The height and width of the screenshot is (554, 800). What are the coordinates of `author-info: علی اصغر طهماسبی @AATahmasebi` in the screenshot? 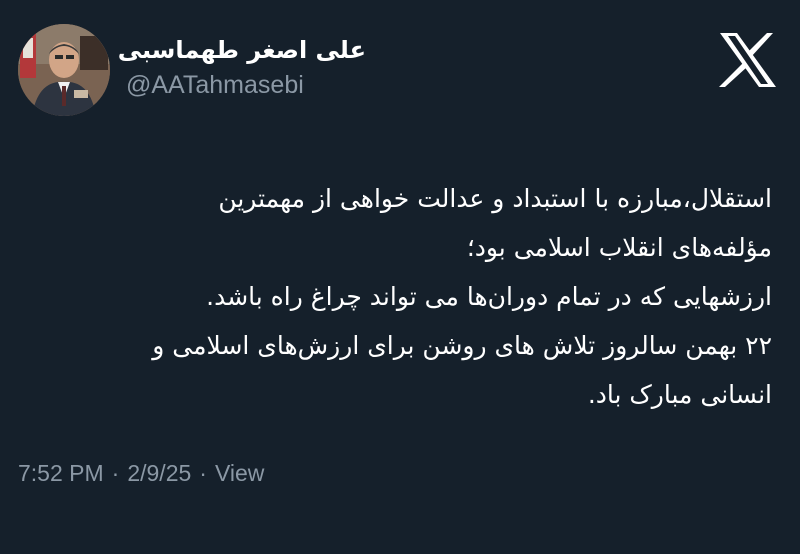 It's located at (242, 67).